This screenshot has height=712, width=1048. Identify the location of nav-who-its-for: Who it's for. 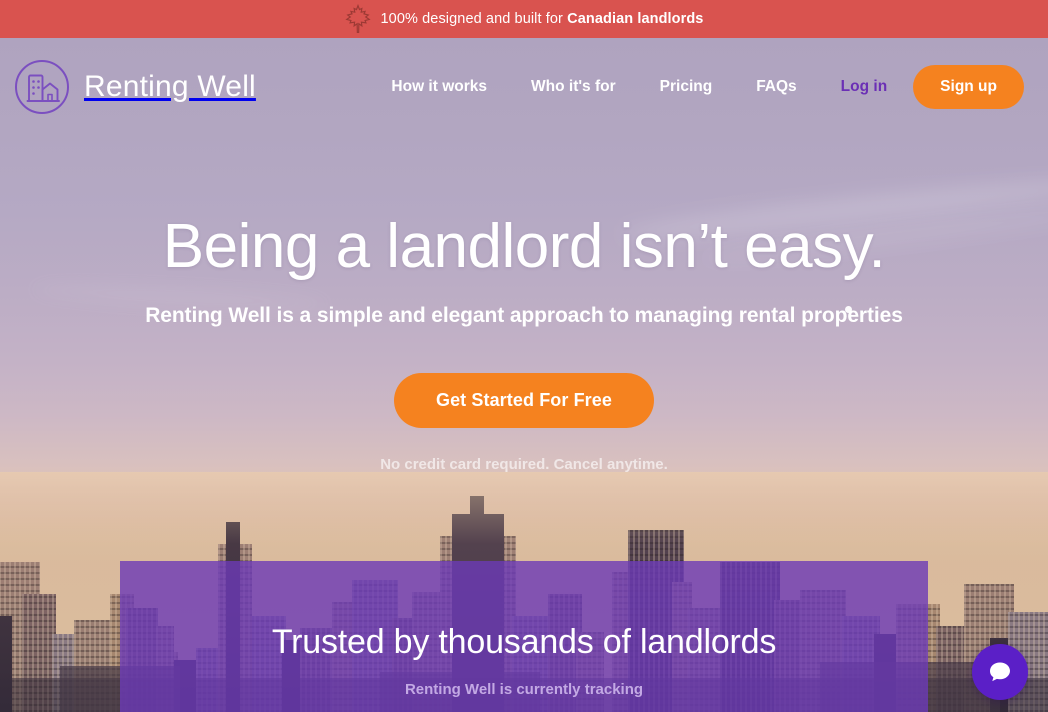
(573, 87).